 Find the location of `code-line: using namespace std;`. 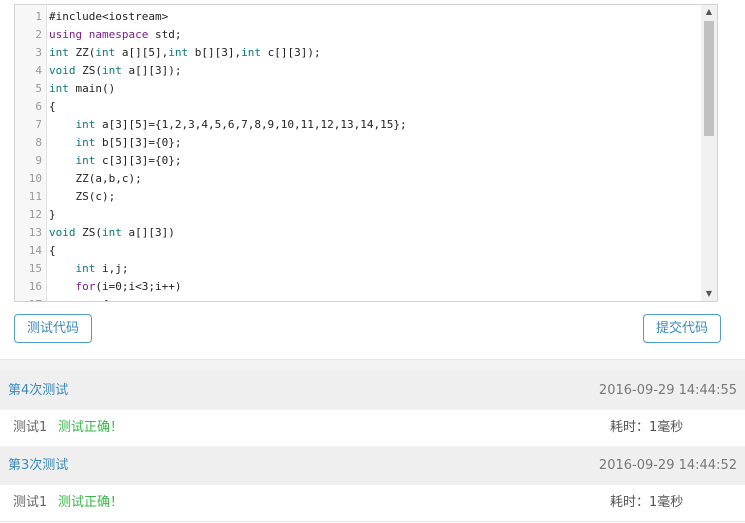

code-line: using namespace std; is located at coordinates (115, 35).